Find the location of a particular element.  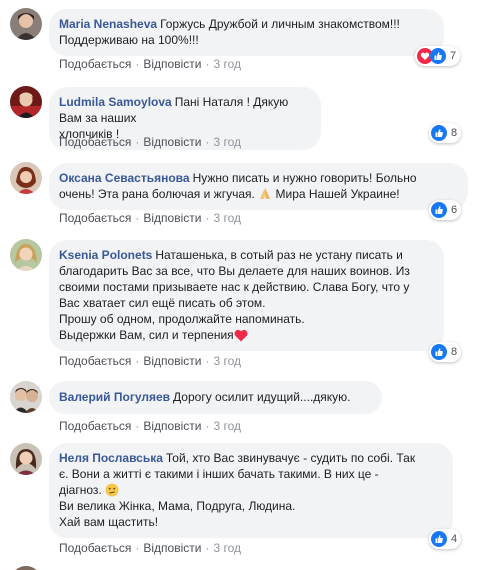

comment-author: Maria Nenasheva is located at coordinates (108, 24).